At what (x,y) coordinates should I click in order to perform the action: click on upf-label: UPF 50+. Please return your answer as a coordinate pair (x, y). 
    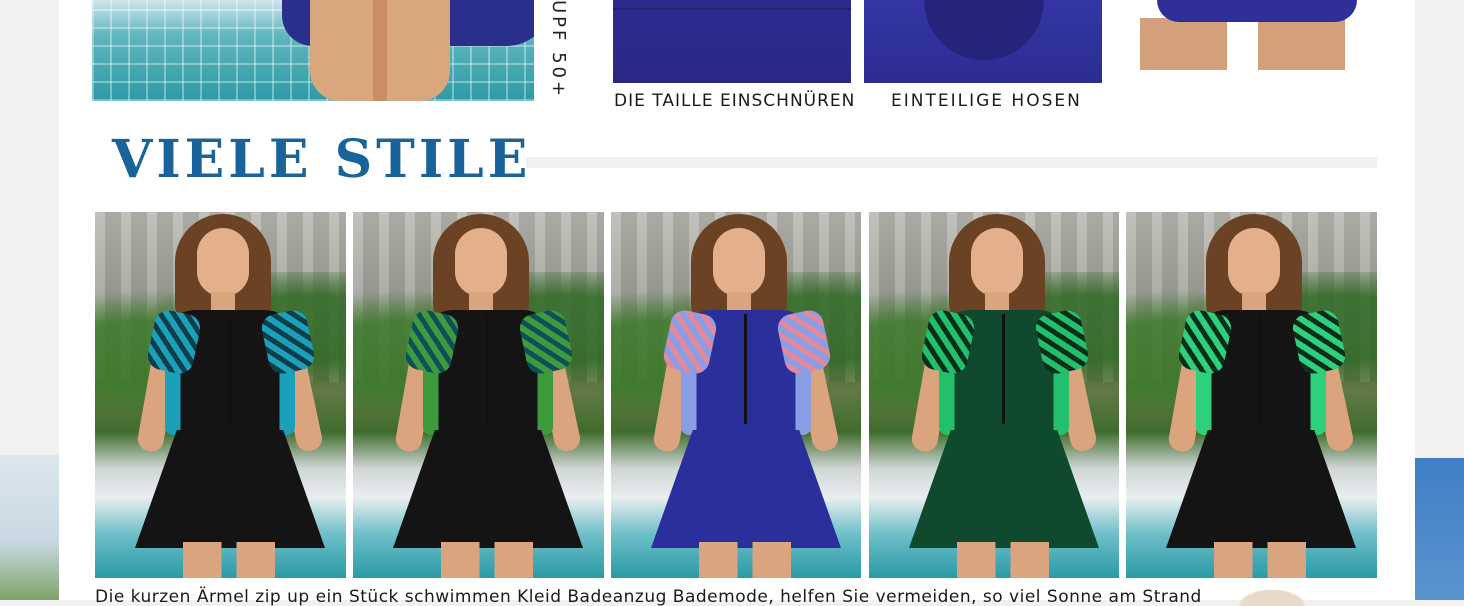
    Looking at the image, I should click on (558, 50).